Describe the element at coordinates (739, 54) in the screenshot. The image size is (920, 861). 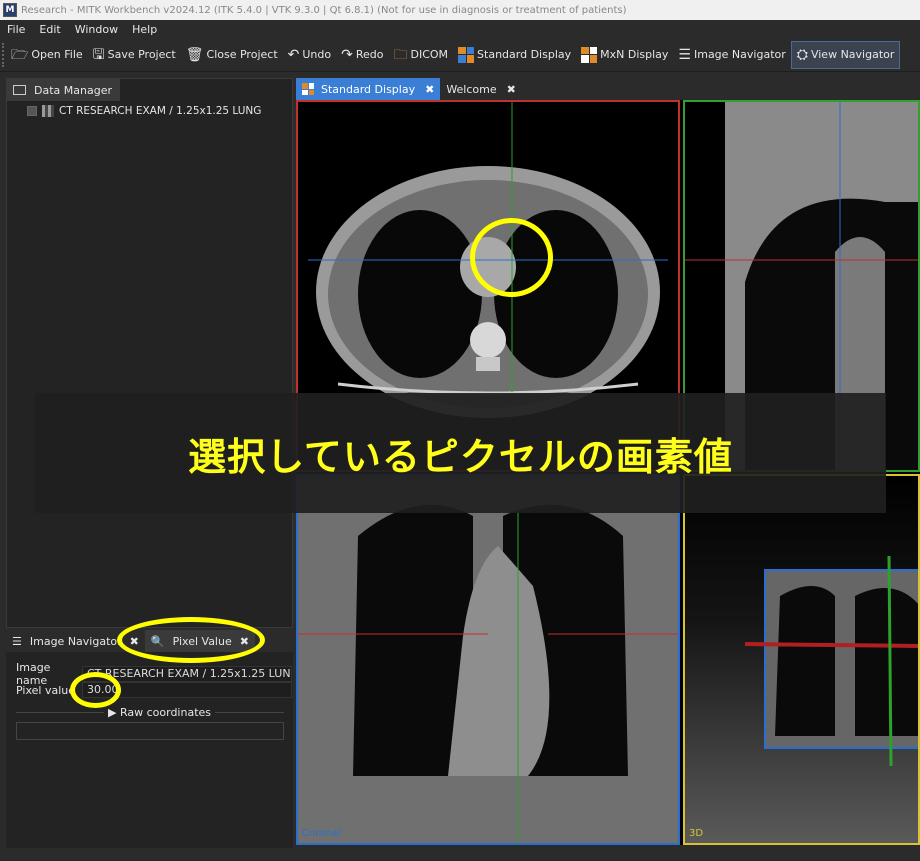
I see `image-navigator-label: Image Navigator` at that location.